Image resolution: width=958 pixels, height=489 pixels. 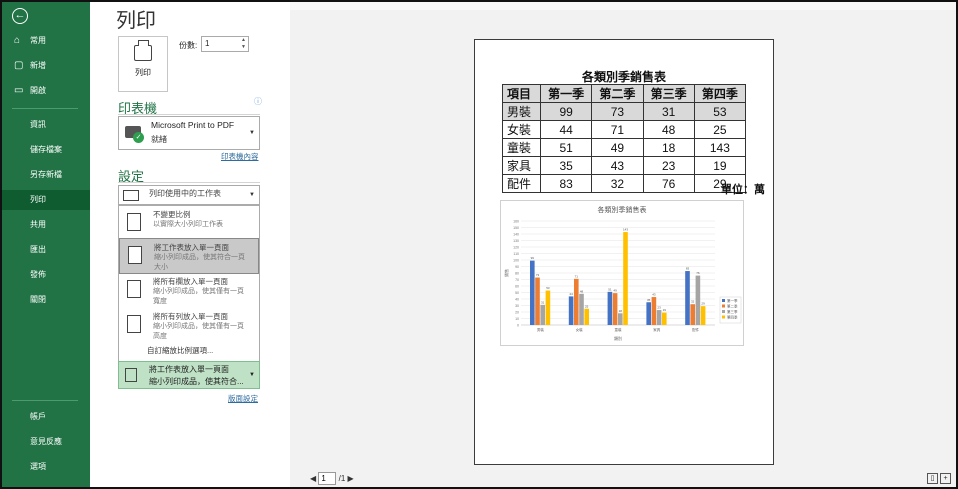 I want to click on page-100-icon, so click(x=134, y=222).